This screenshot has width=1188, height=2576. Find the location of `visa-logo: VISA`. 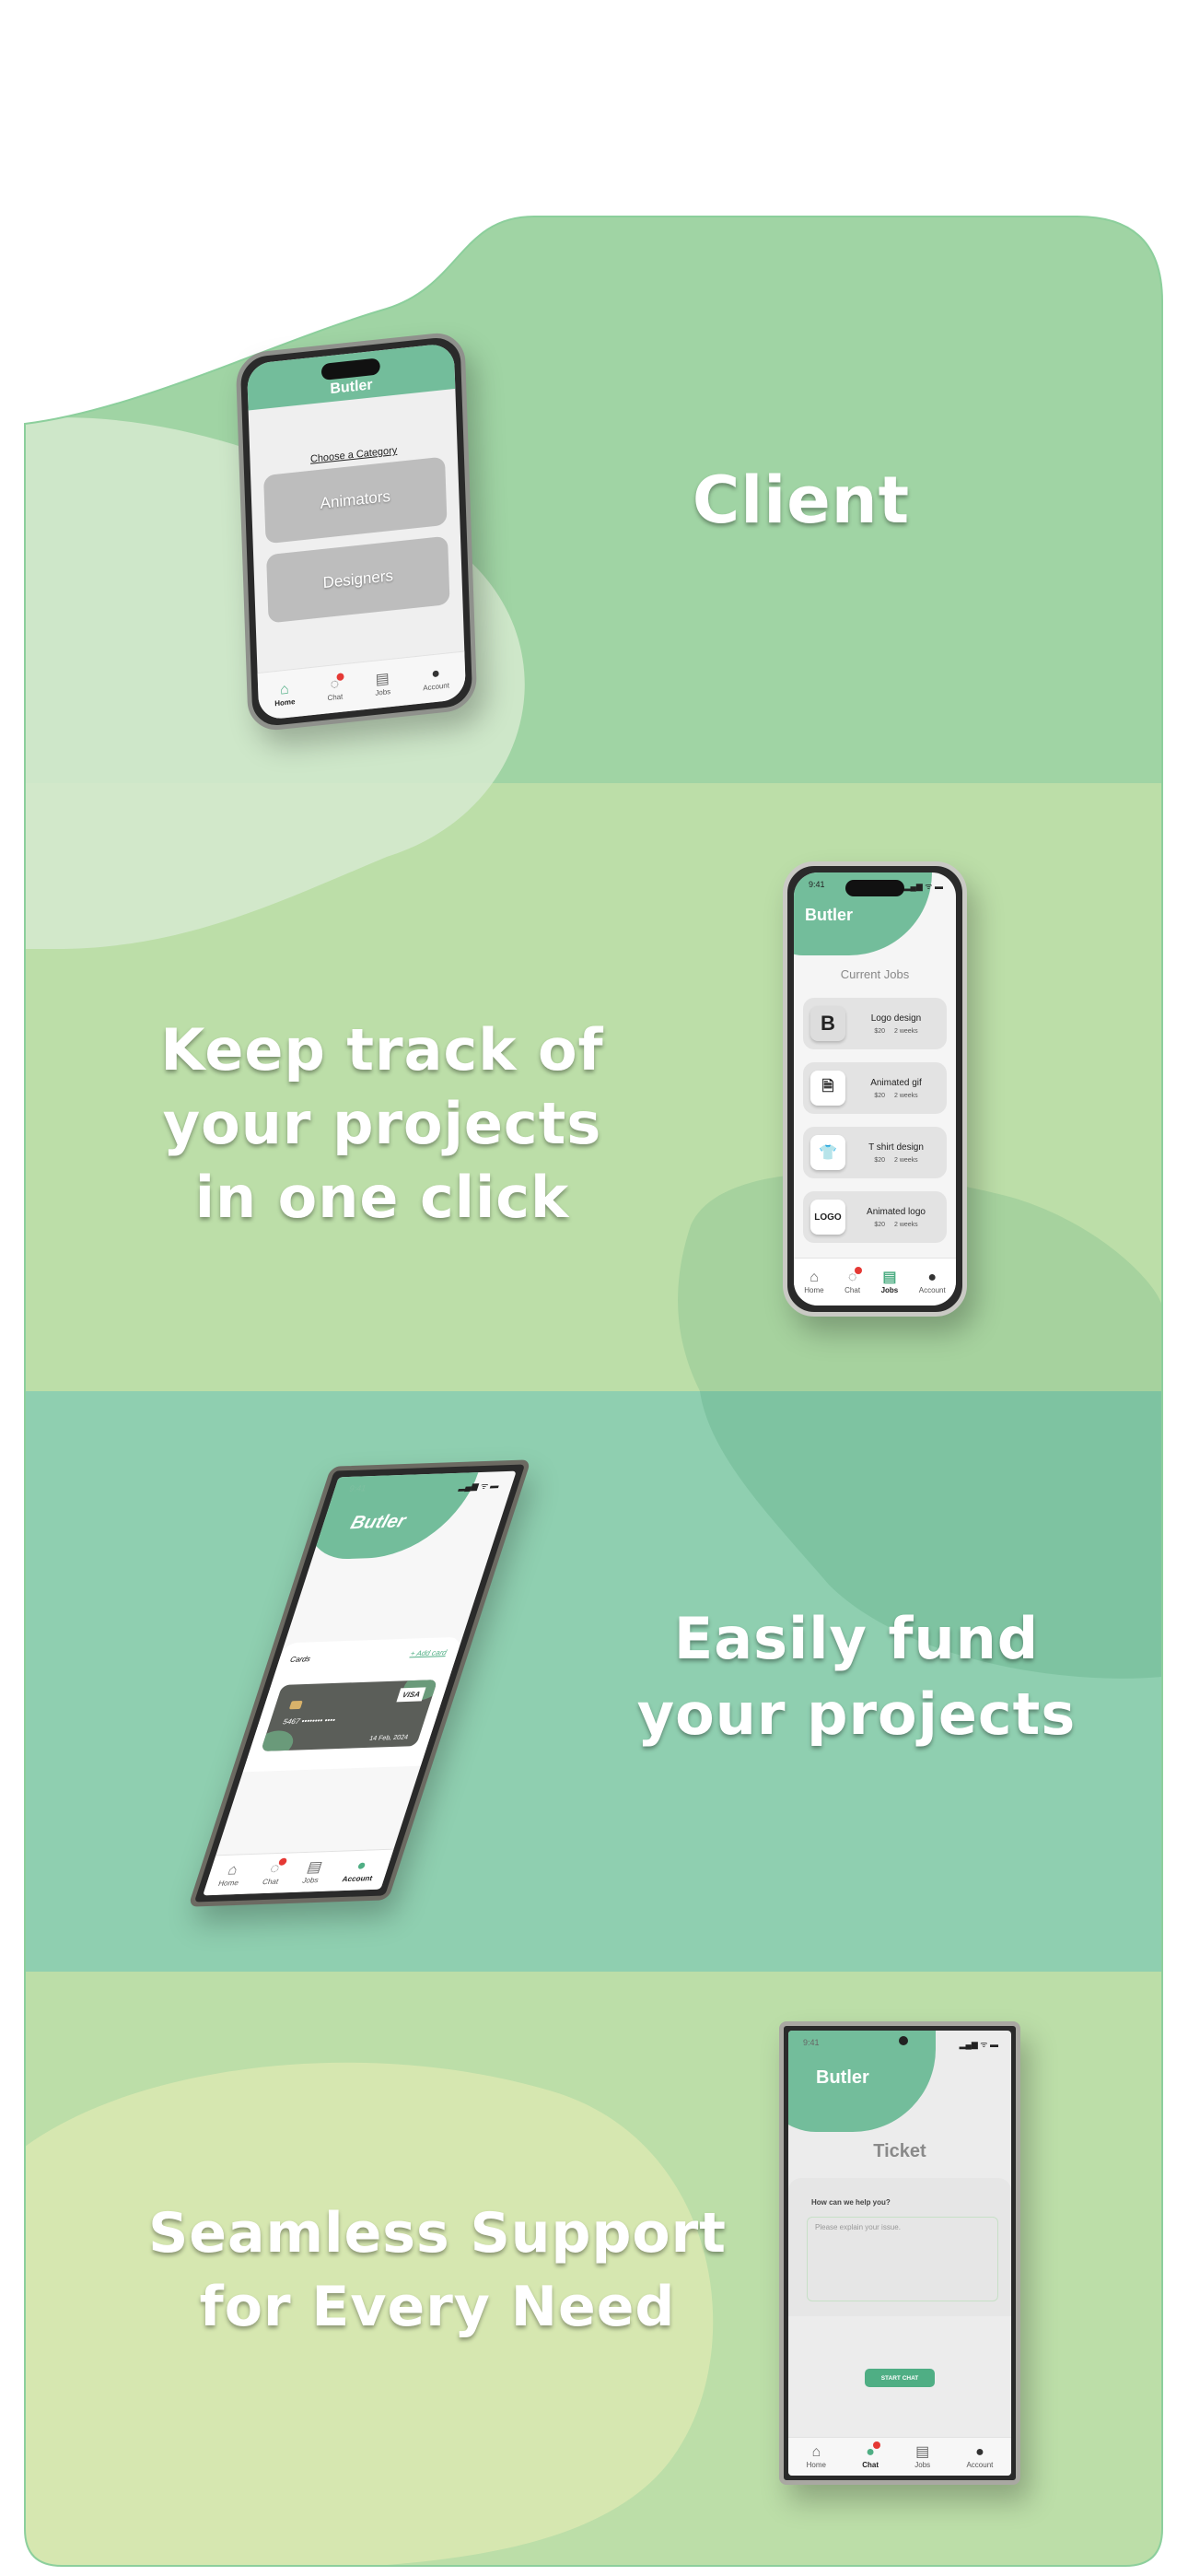

visa-logo: VISA is located at coordinates (411, 1695).